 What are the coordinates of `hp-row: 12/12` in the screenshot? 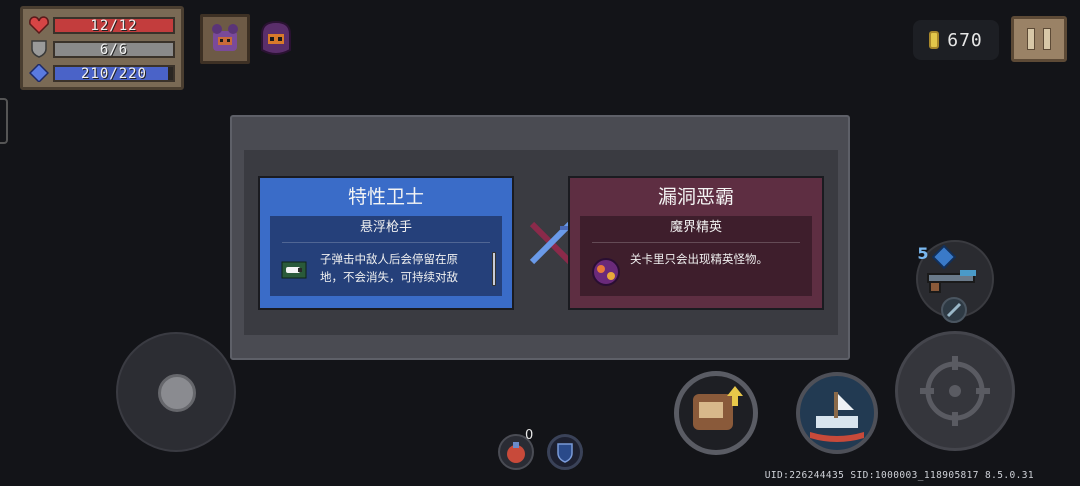 It's located at (102, 25).